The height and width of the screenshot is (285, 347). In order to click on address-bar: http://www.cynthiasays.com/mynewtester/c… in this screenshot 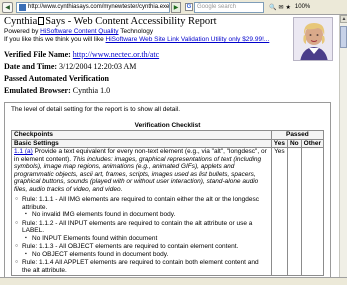, I will do `click(93, 7)`.